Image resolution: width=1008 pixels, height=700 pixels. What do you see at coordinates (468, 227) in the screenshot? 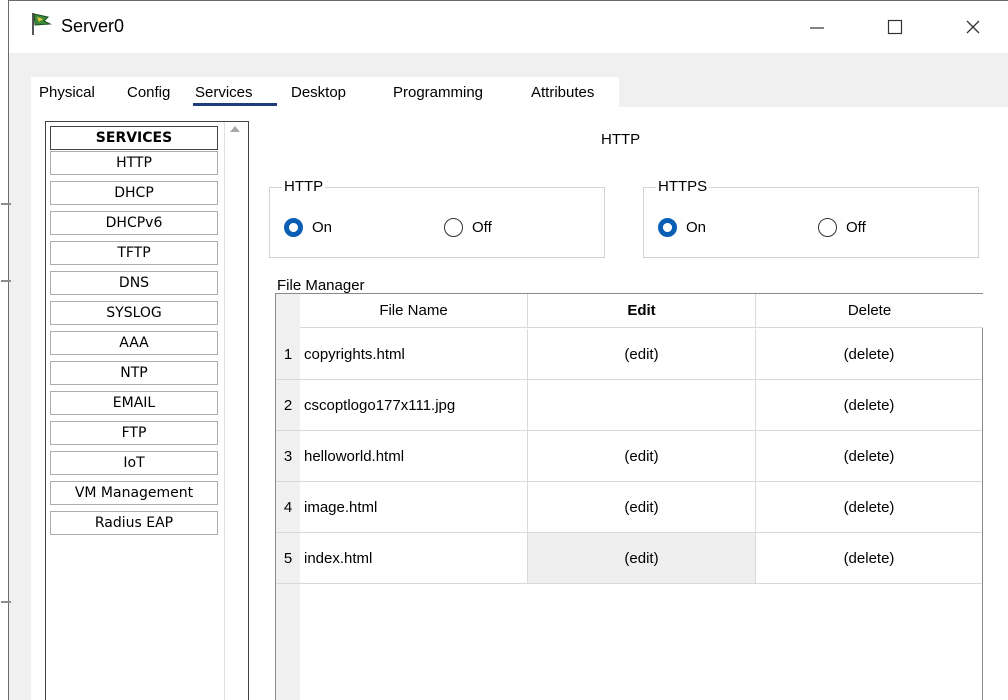
I see `http-off-radio: Off` at bounding box center [468, 227].